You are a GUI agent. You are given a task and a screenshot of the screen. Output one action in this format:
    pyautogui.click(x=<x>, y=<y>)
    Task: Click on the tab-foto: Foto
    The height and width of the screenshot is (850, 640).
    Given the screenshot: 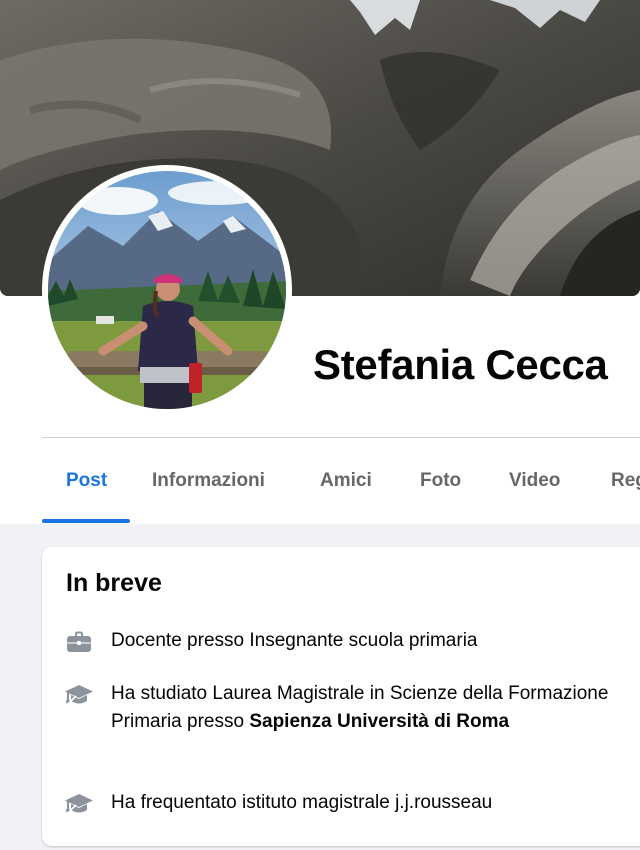 What is the action you would take?
    pyautogui.click(x=440, y=482)
    